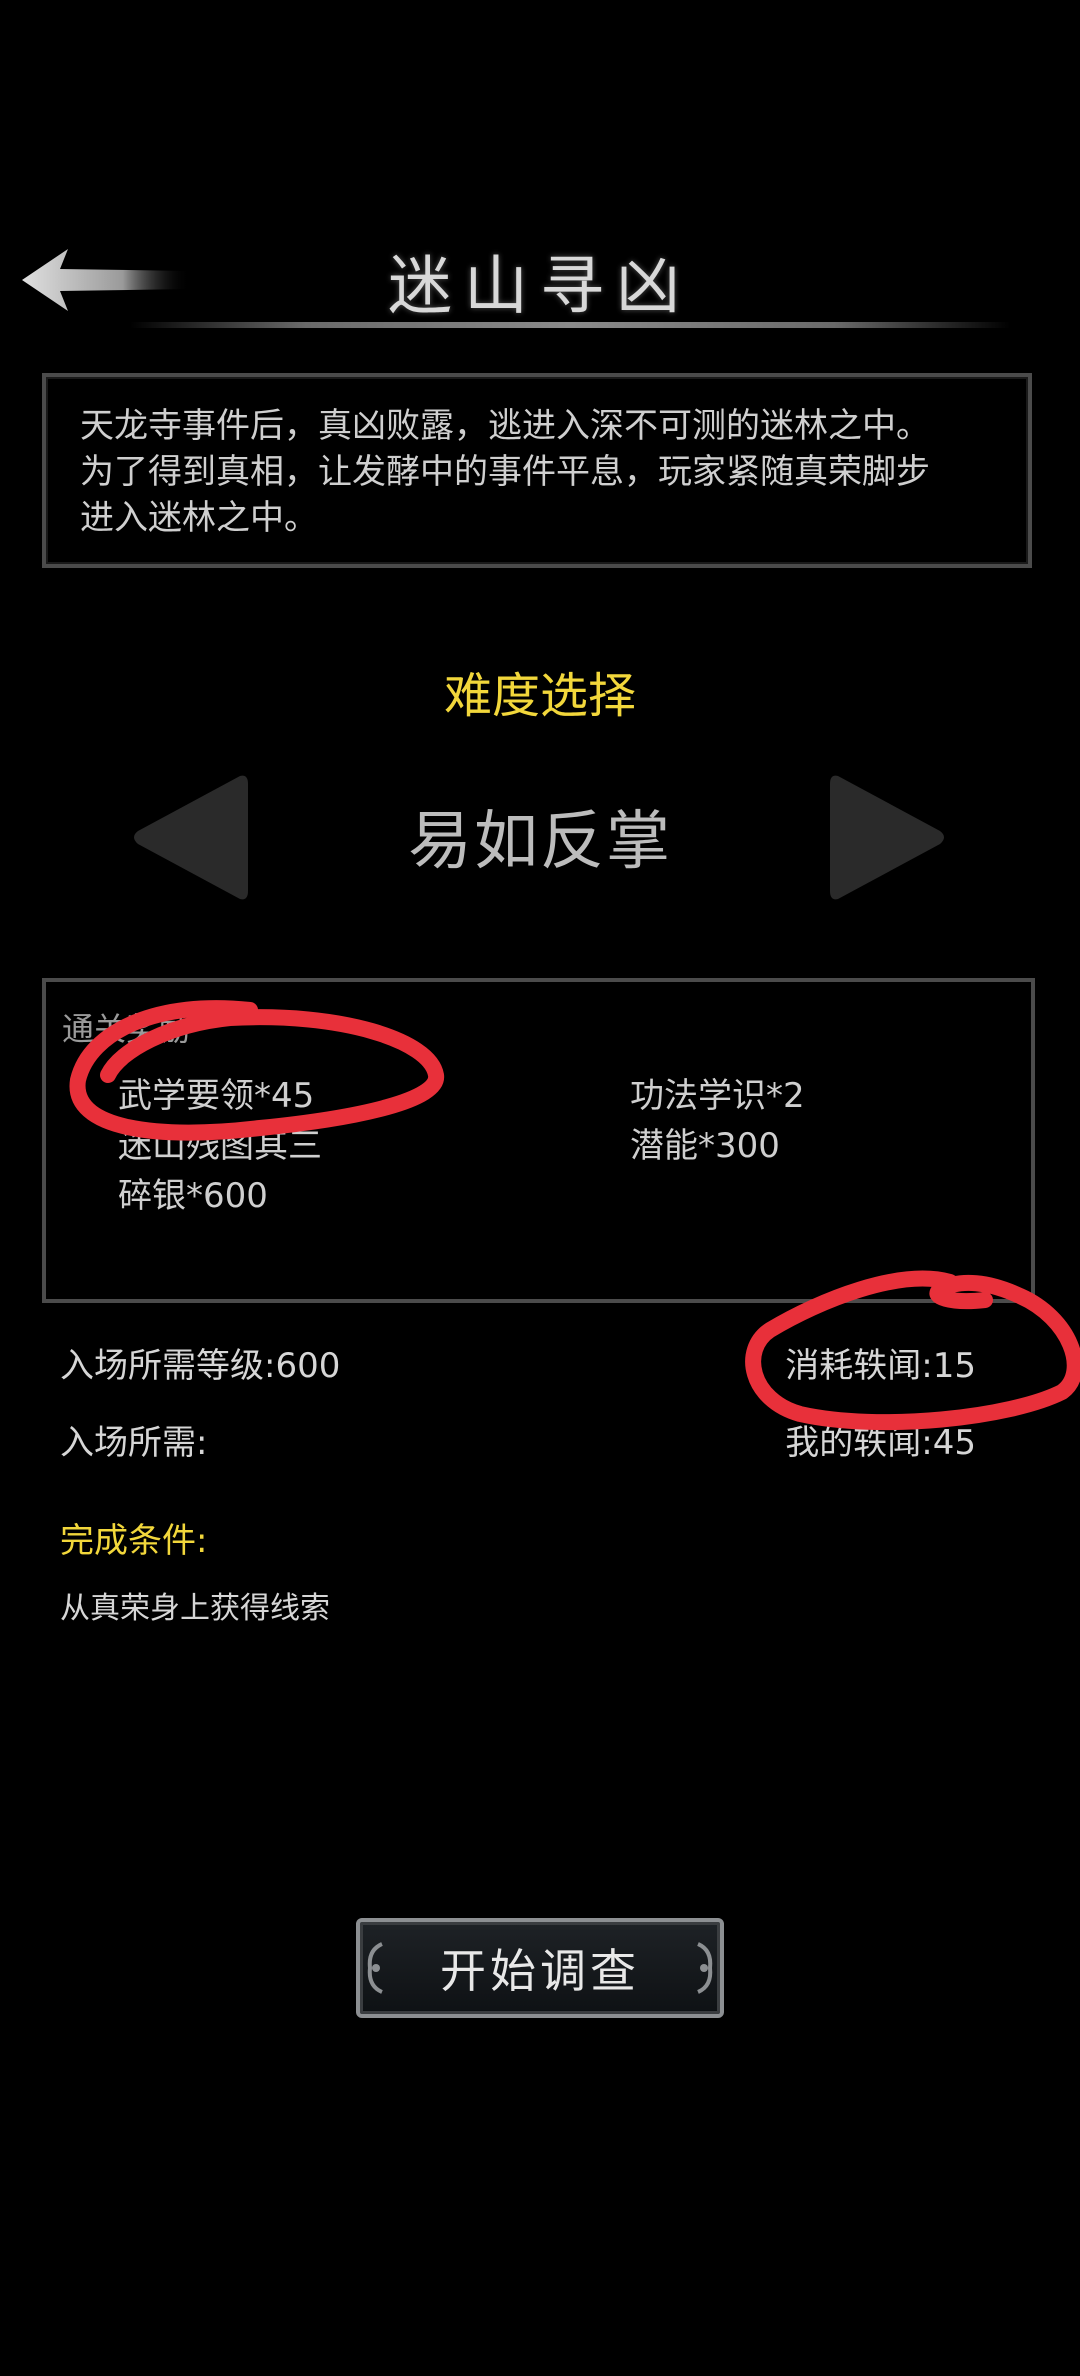  Describe the element at coordinates (193, 1196) in the screenshot. I see `reward-item: 碎银*600` at that location.